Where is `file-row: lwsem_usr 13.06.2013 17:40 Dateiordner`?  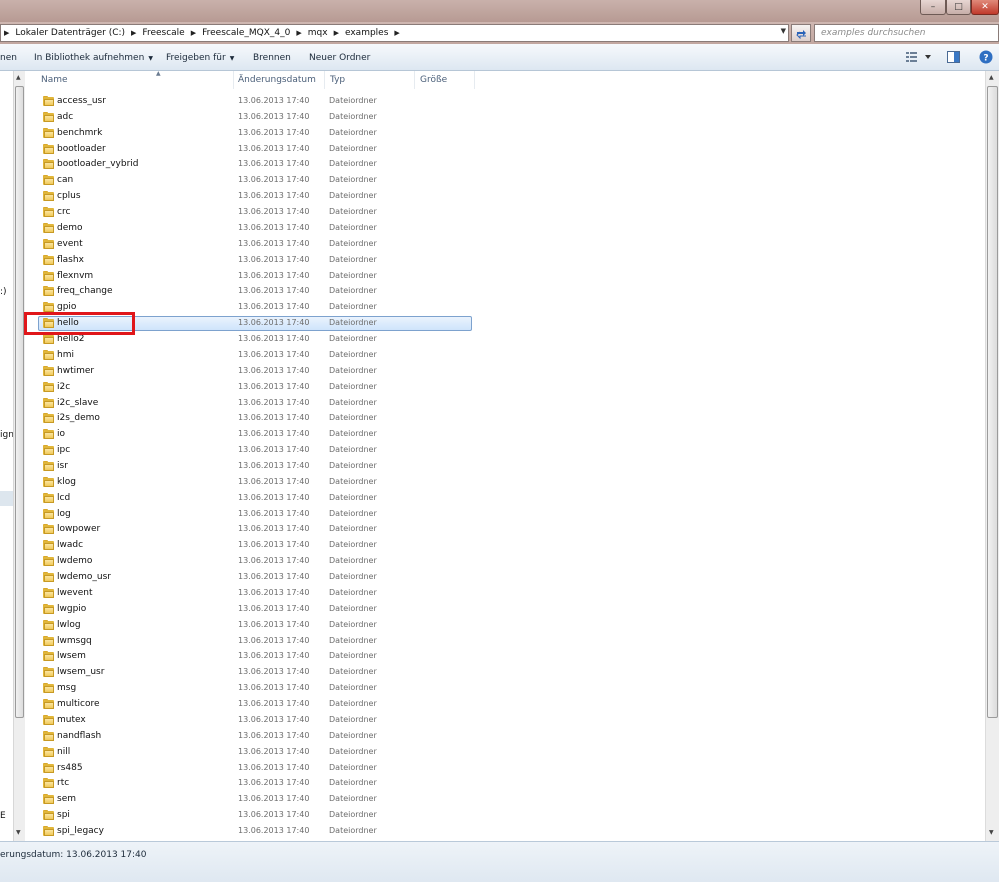
file-row: lwsem_usr 13.06.2013 17:40 Dateiordner is located at coordinates (505, 672).